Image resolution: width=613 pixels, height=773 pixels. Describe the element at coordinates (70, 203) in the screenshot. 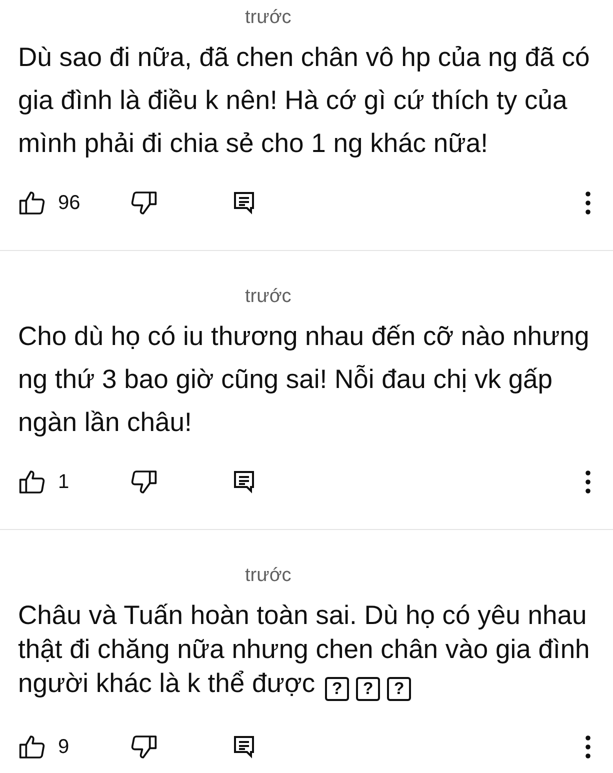

I see `like-count: 96` at that location.